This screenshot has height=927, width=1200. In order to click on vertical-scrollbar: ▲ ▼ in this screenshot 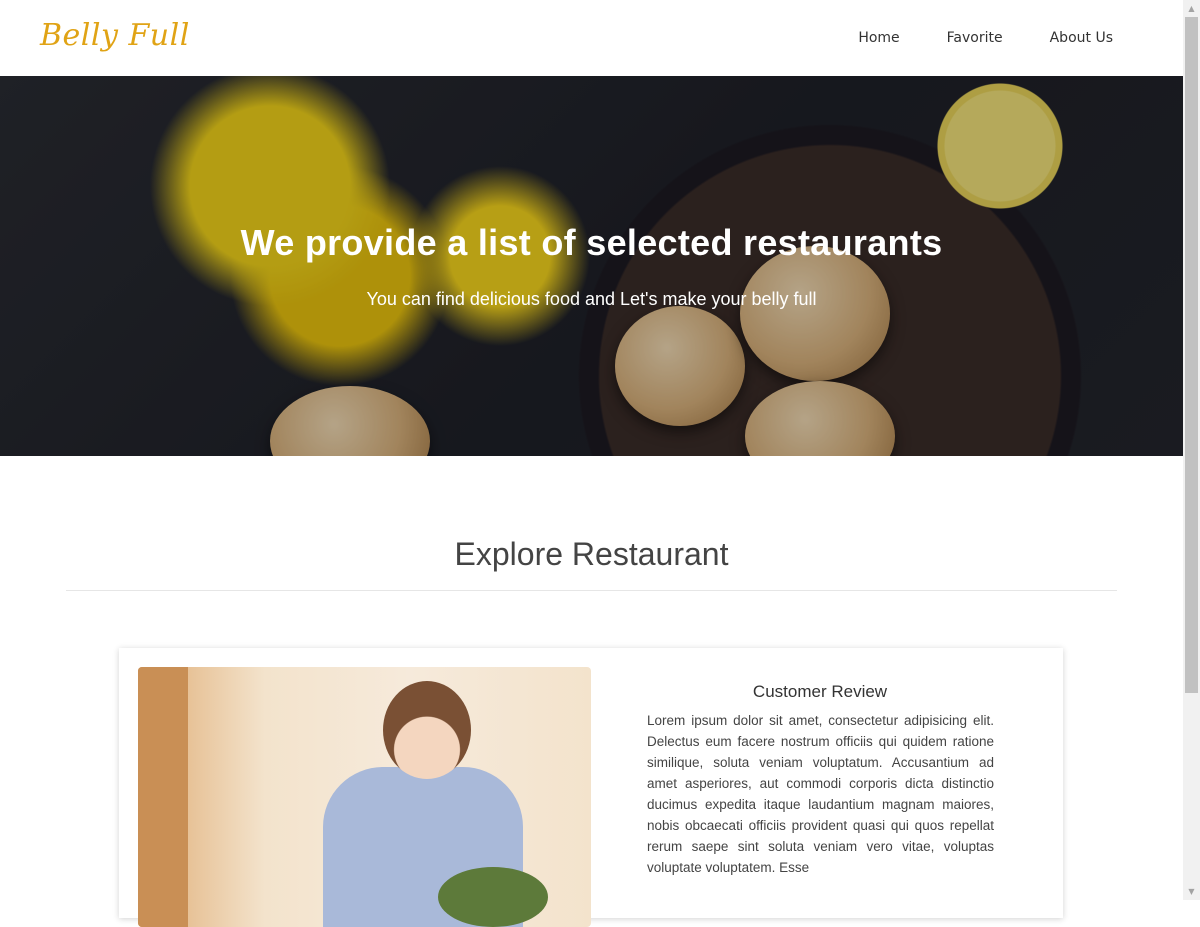, I will do `click(1191, 450)`.